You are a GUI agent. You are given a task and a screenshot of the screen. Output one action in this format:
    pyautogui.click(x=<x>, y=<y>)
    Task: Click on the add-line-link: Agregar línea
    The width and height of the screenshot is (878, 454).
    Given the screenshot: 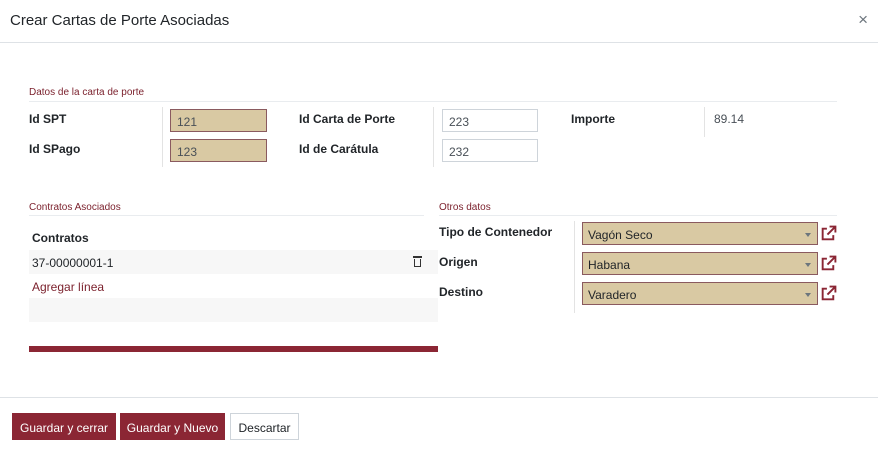 What is the action you would take?
    pyautogui.click(x=233, y=286)
    